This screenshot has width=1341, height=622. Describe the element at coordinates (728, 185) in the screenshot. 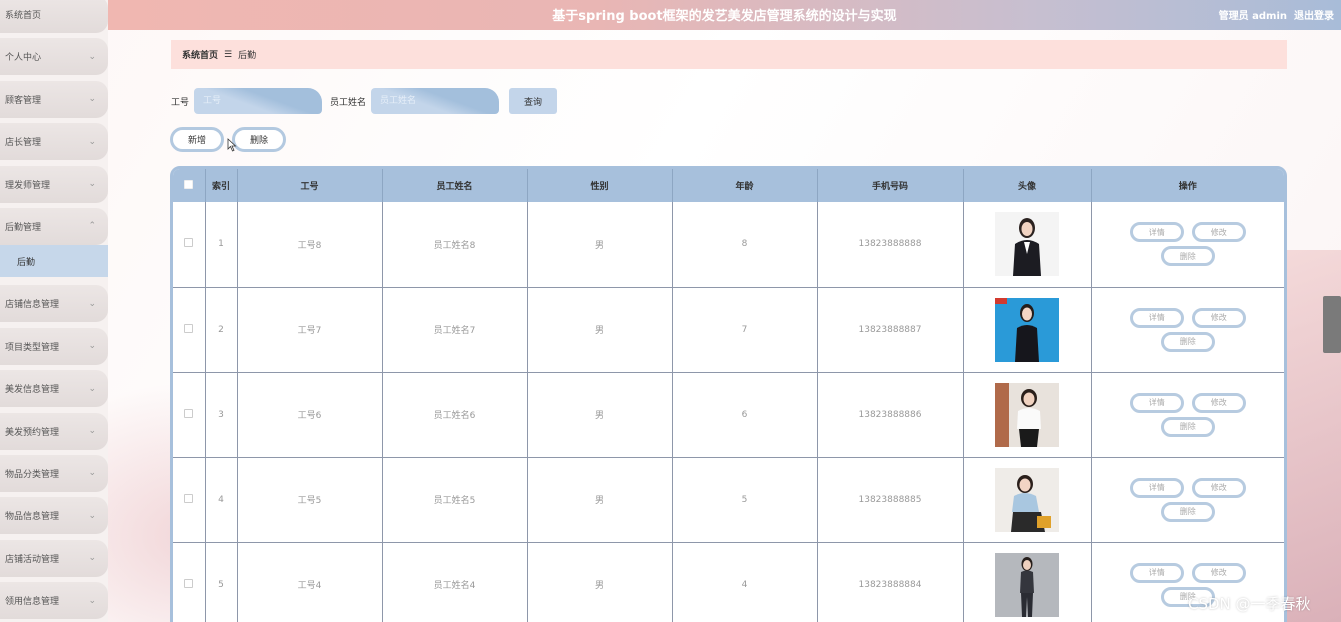

I see `table-header-row: 索引 工号 员工姓名 性别 年龄 手机号码 头像 操作` at that location.